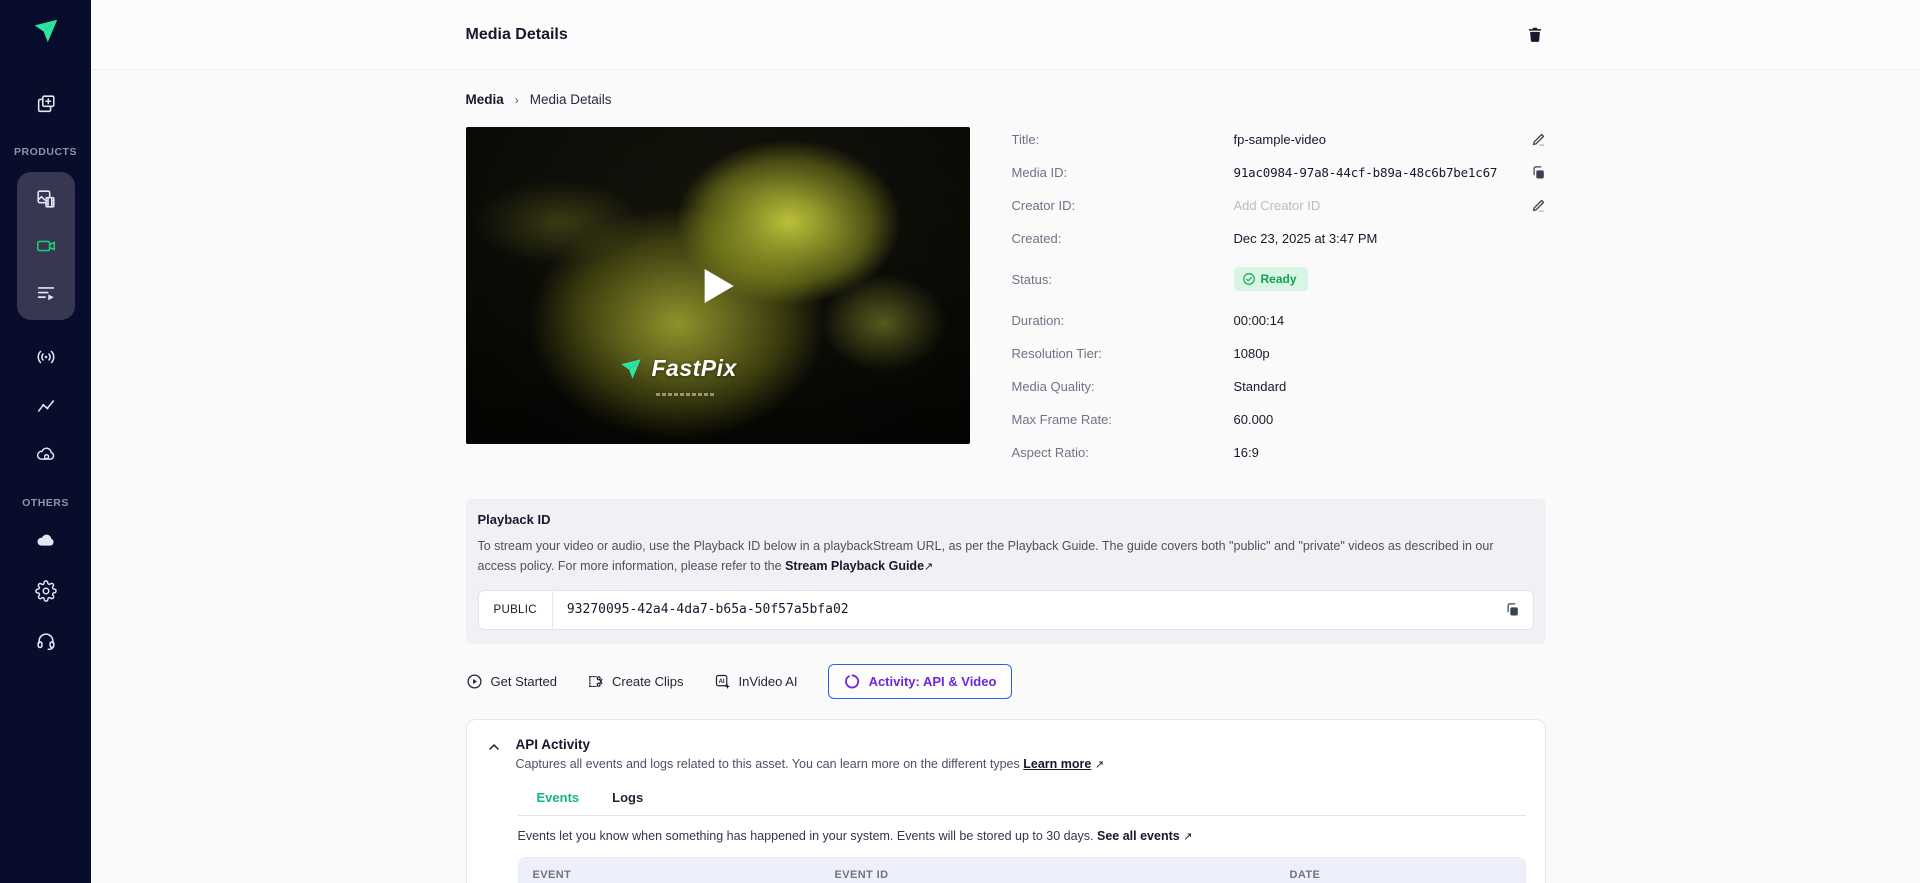 Image resolution: width=1920 pixels, height=883 pixels. I want to click on tab-create-clips: Create Clips, so click(635, 681).